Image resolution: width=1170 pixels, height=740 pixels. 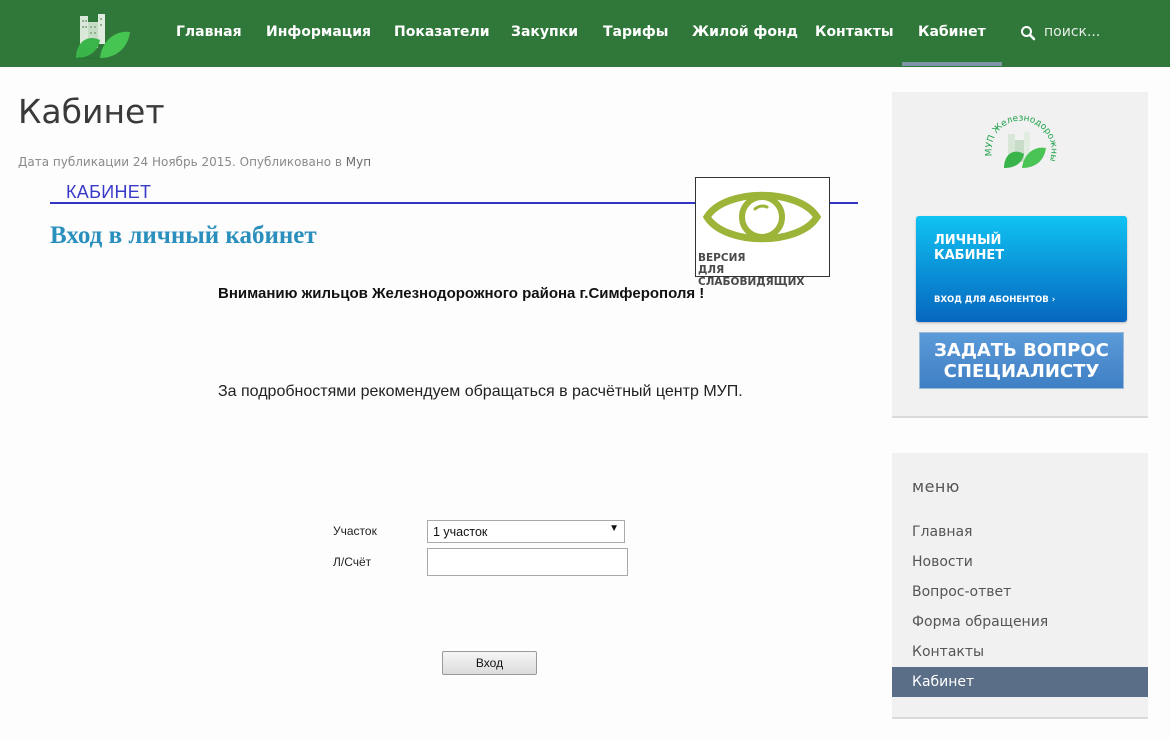 I want to click on accessibility-version-button: ВЕРСИЯ ДЛЯ СЛАБОВИДЯЩИХ, so click(x=762, y=232).